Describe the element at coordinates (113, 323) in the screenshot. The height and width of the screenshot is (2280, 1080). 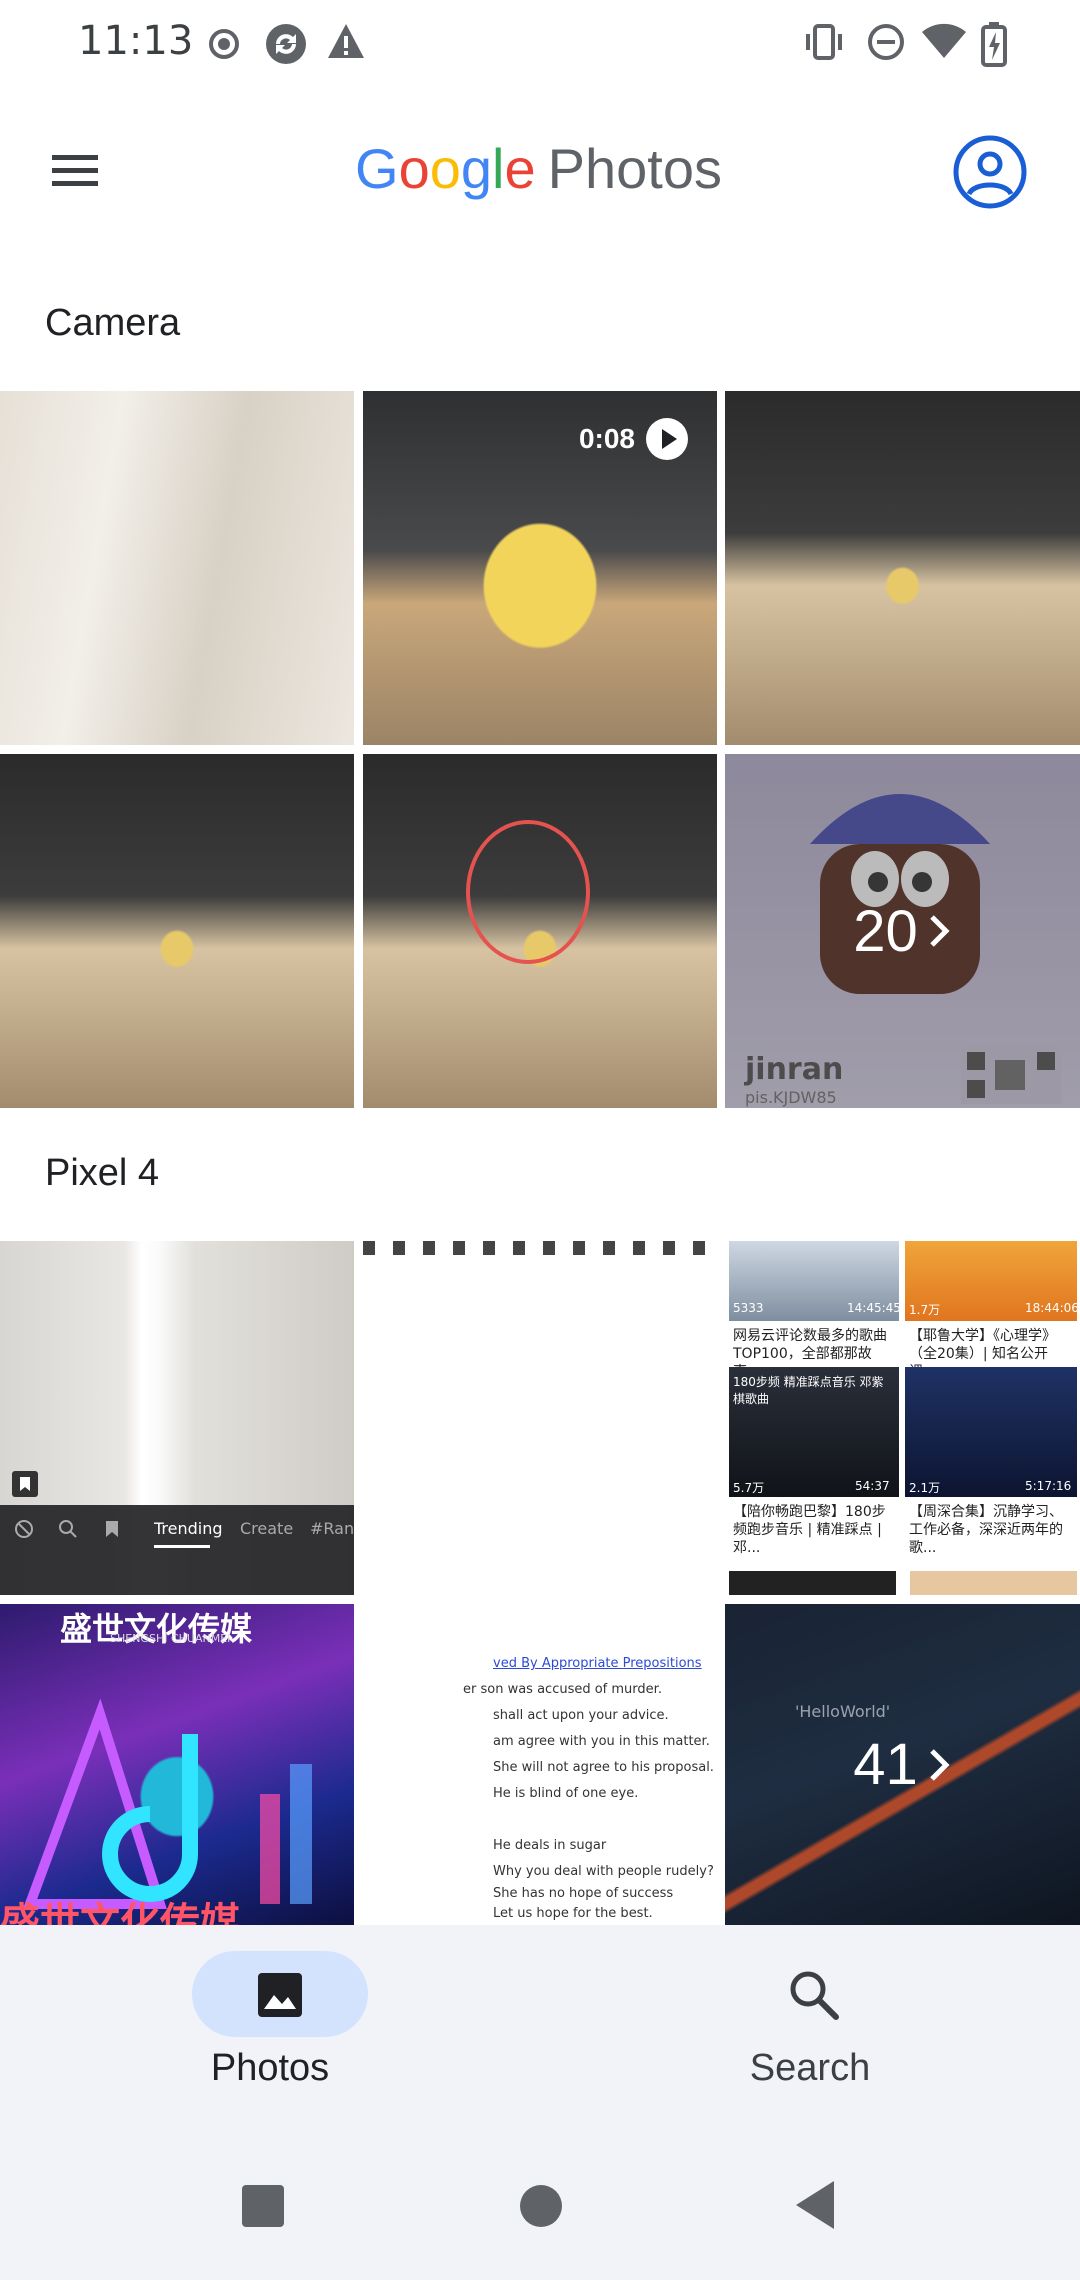
I see `section-title-camera: Camera` at that location.